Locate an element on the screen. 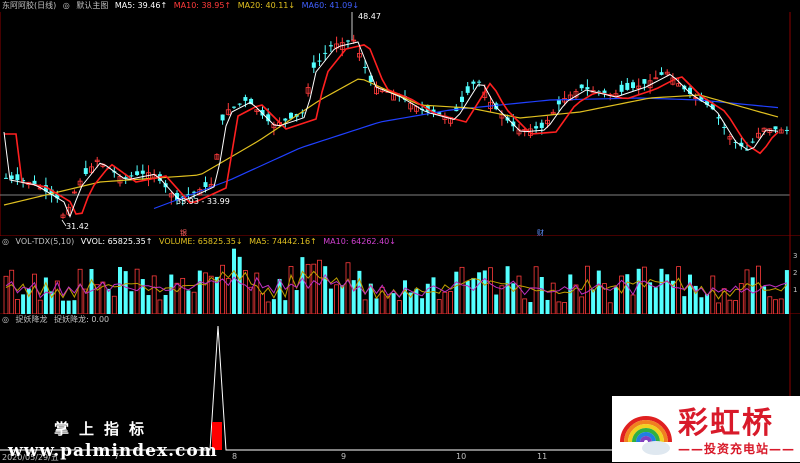  vol-tick-2: 2 is located at coordinates (795, 273).